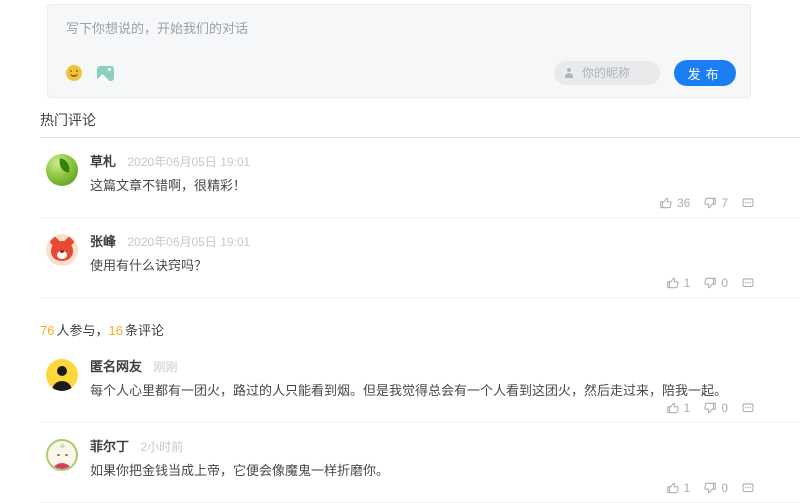 The height and width of the screenshot is (503, 800). What do you see at coordinates (399, 78) in the screenshot?
I see `composer-toolbar: 发布` at bounding box center [399, 78].